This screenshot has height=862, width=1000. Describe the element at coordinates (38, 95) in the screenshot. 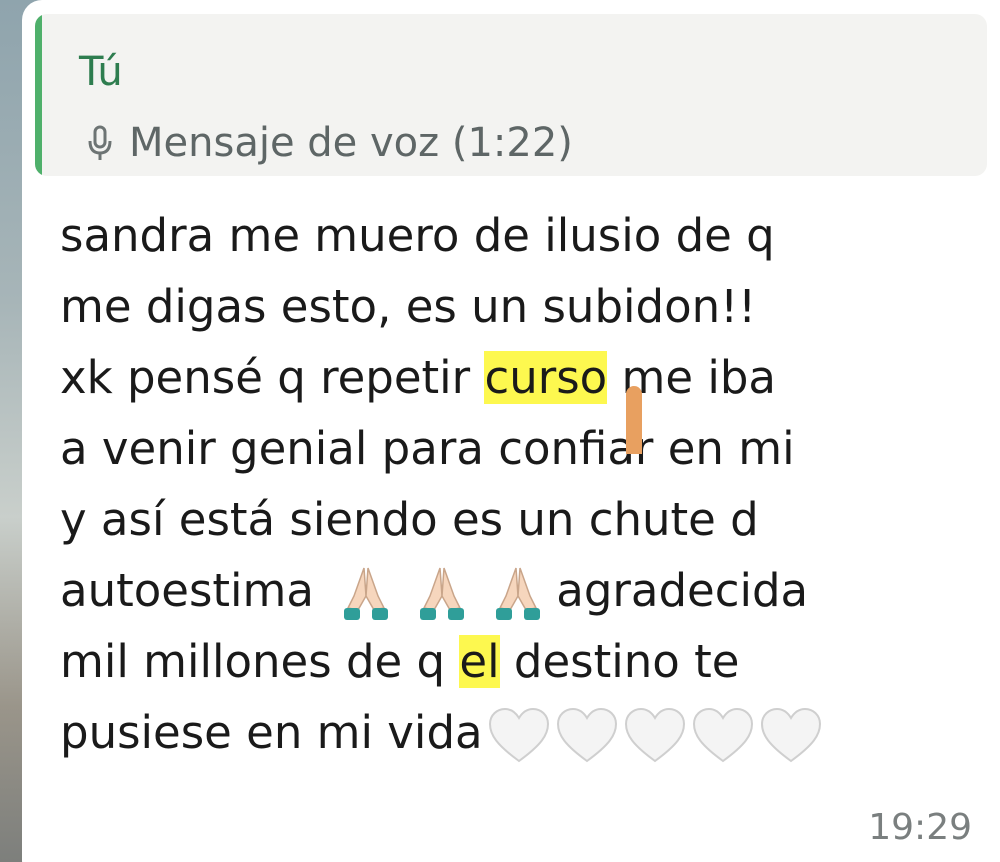

I see `quote-accent-bar` at that location.